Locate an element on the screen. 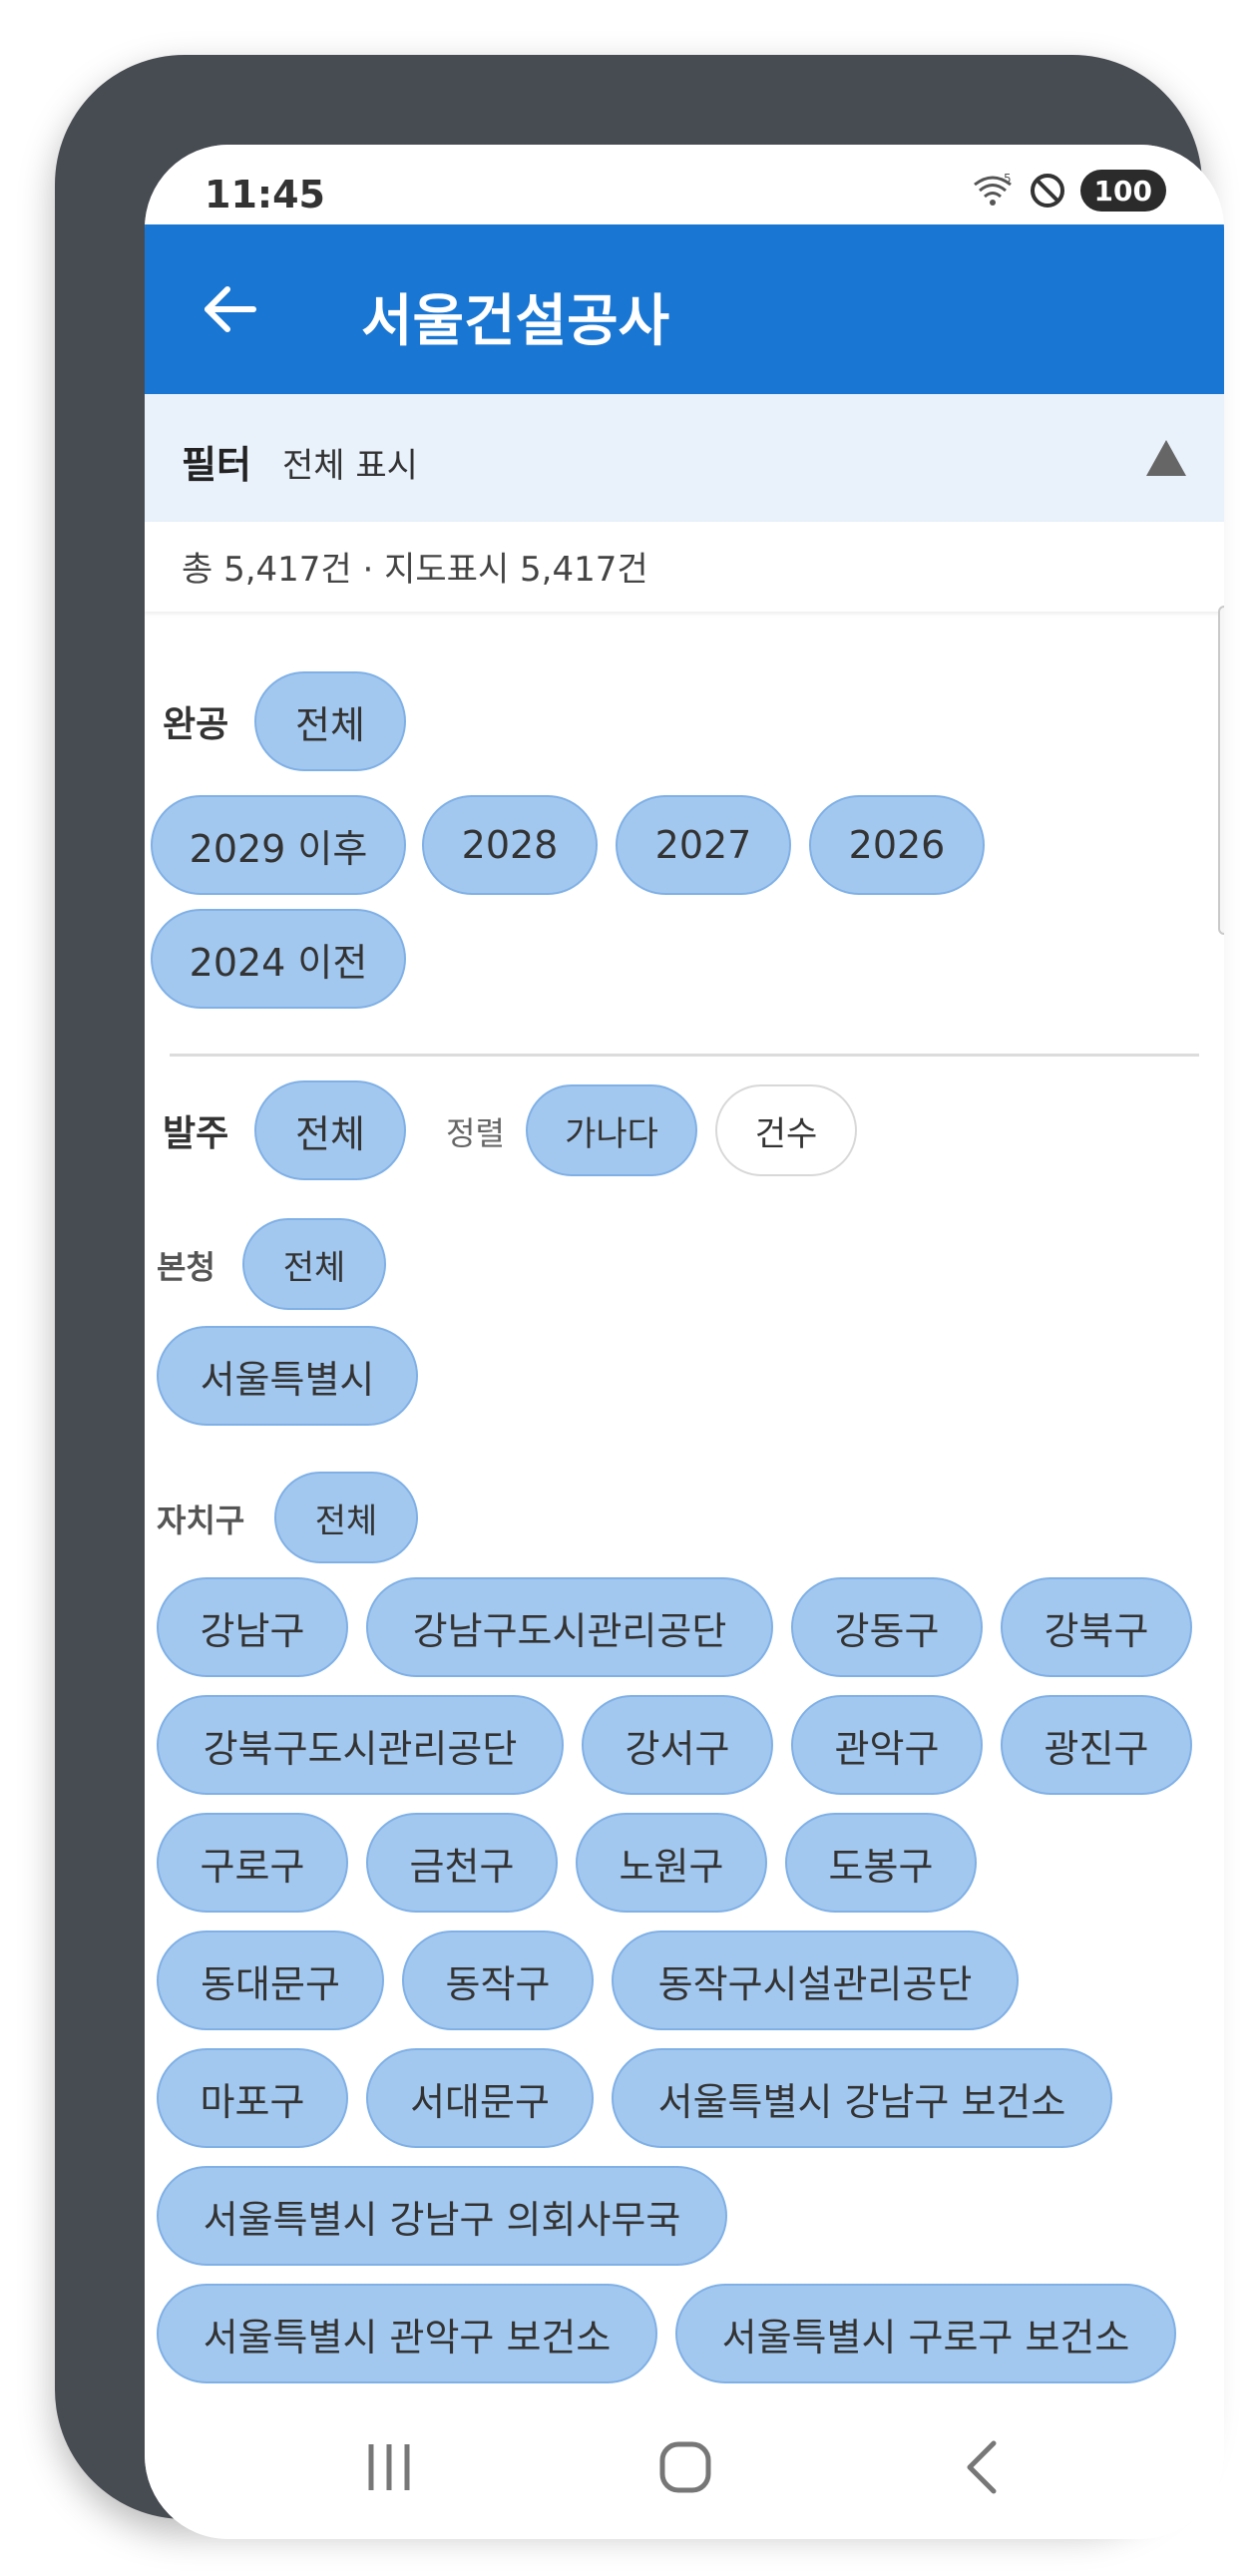 This screenshot has height=2576, width=1259. year-chip: 2028 is located at coordinates (510, 845).